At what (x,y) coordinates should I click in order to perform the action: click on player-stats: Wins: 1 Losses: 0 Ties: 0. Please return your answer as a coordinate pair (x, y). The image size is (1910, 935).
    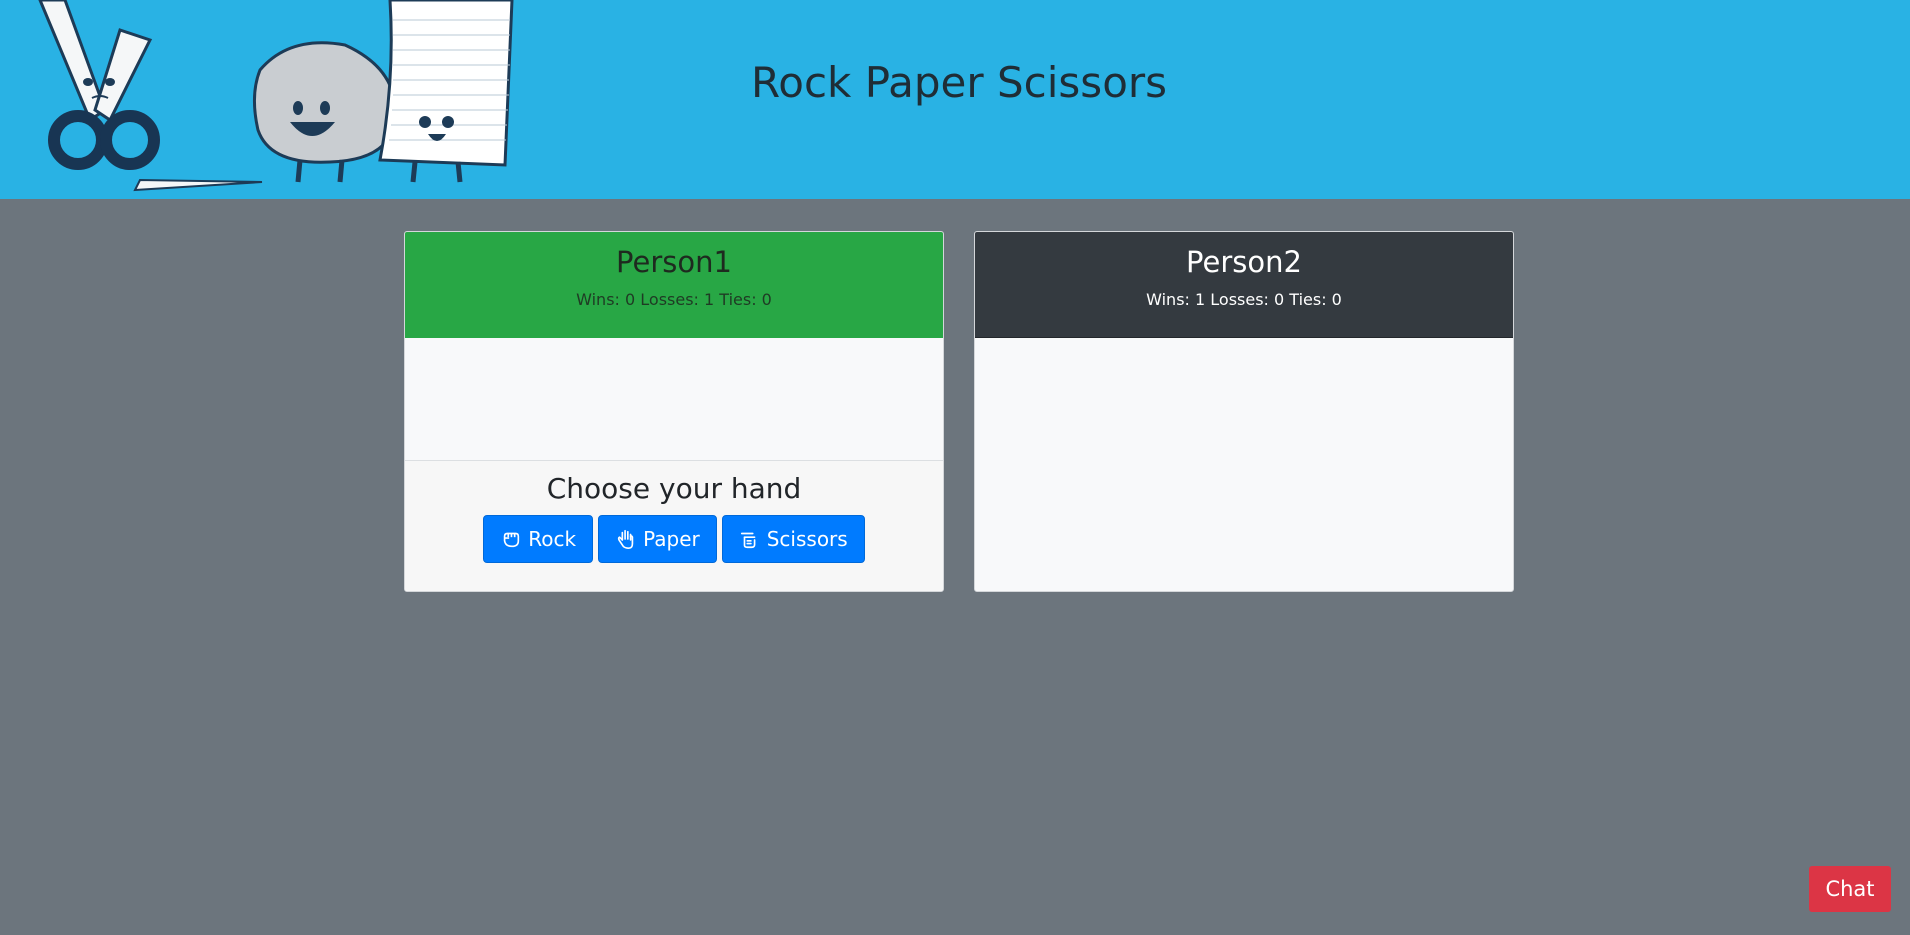
    Looking at the image, I should click on (1244, 299).